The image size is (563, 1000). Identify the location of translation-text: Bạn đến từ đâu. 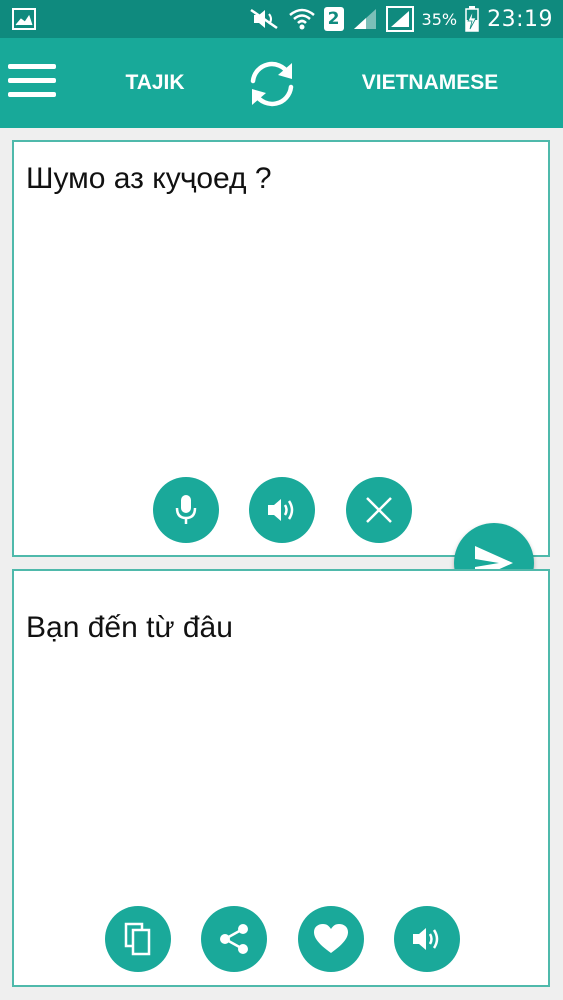
(129, 627).